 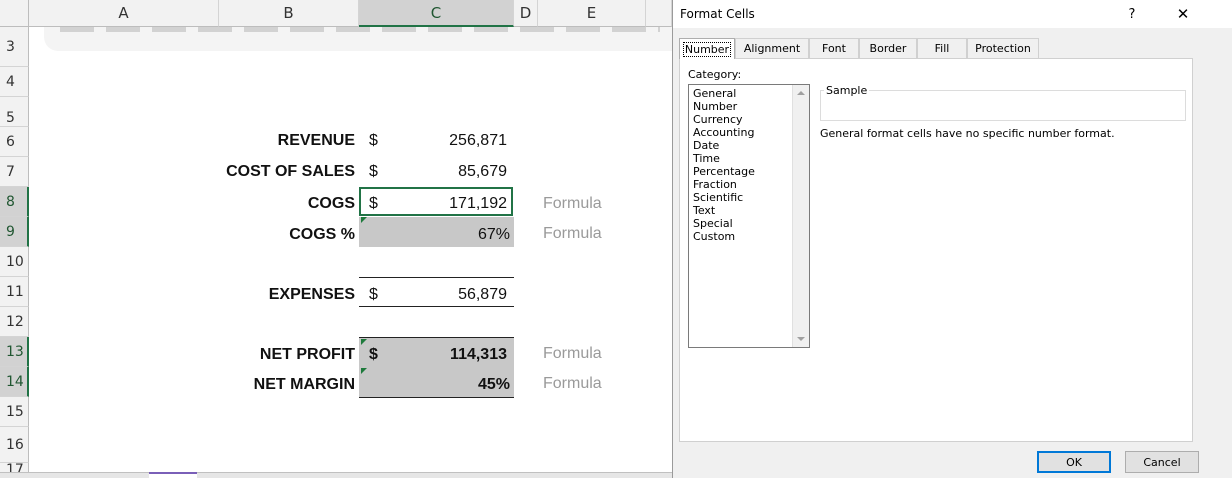 What do you see at coordinates (448, 172) in the screenshot?
I see `value-cost-of-sales: 85,679` at bounding box center [448, 172].